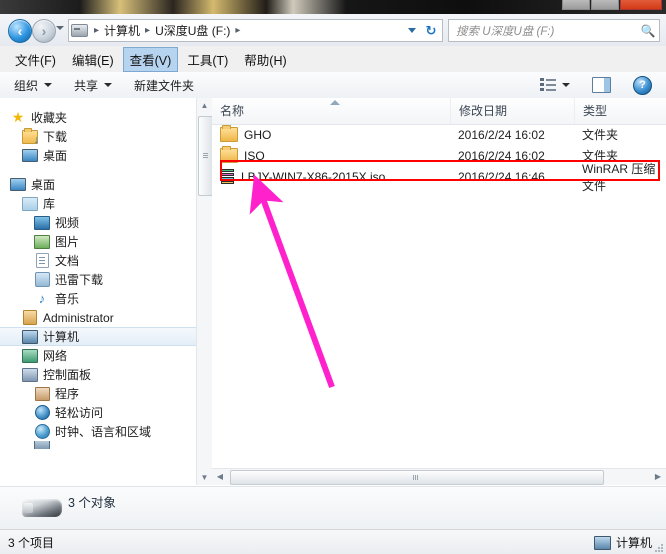  I want to click on sort-ascending-icon, so click(335, 102).